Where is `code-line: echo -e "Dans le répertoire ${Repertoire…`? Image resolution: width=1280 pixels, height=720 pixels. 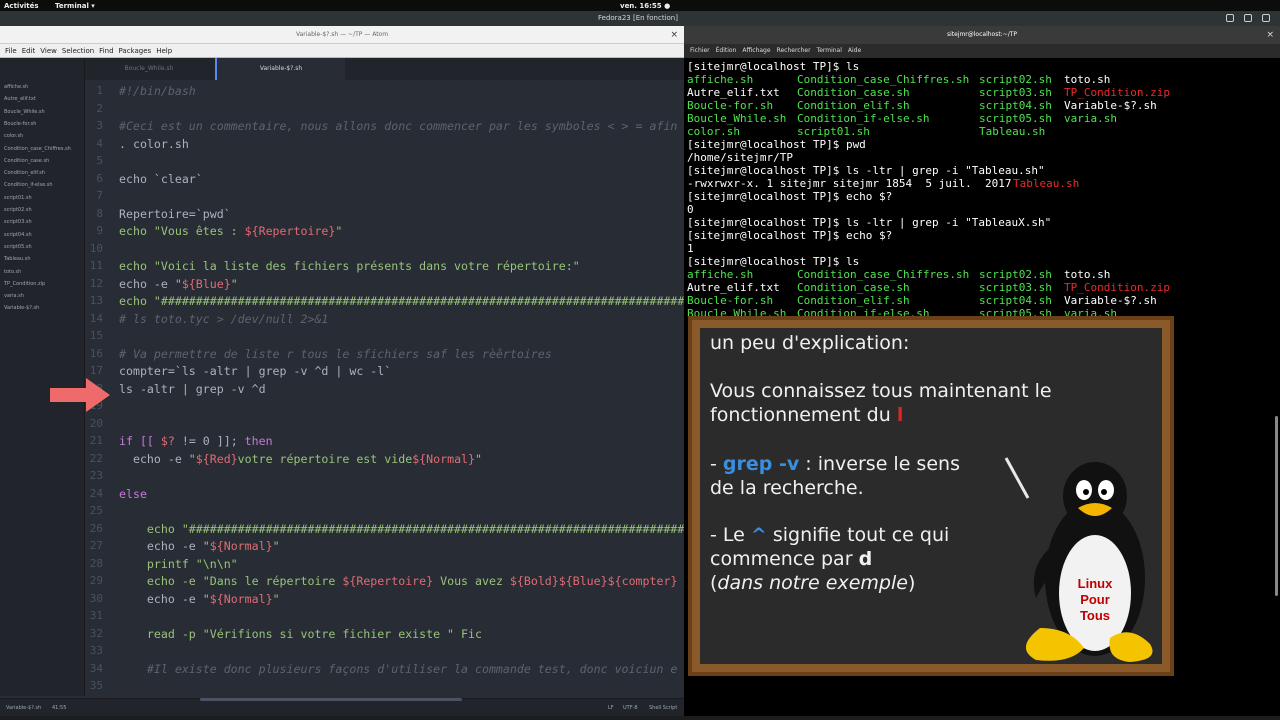
code-line: echo -e "Dans le répertoire ${Repertoire… is located at coordinates (398, 581).